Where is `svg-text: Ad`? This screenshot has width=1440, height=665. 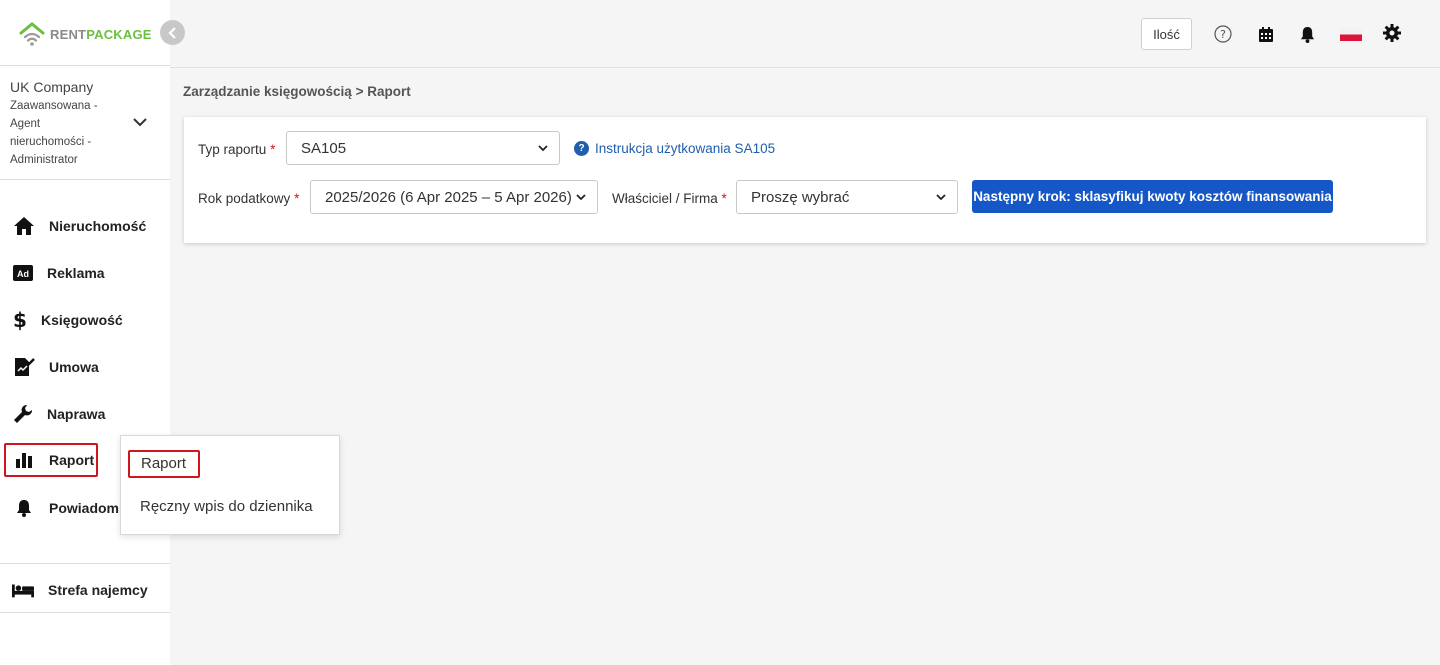
svg-text: Ad is located at coordinates (23, 274).